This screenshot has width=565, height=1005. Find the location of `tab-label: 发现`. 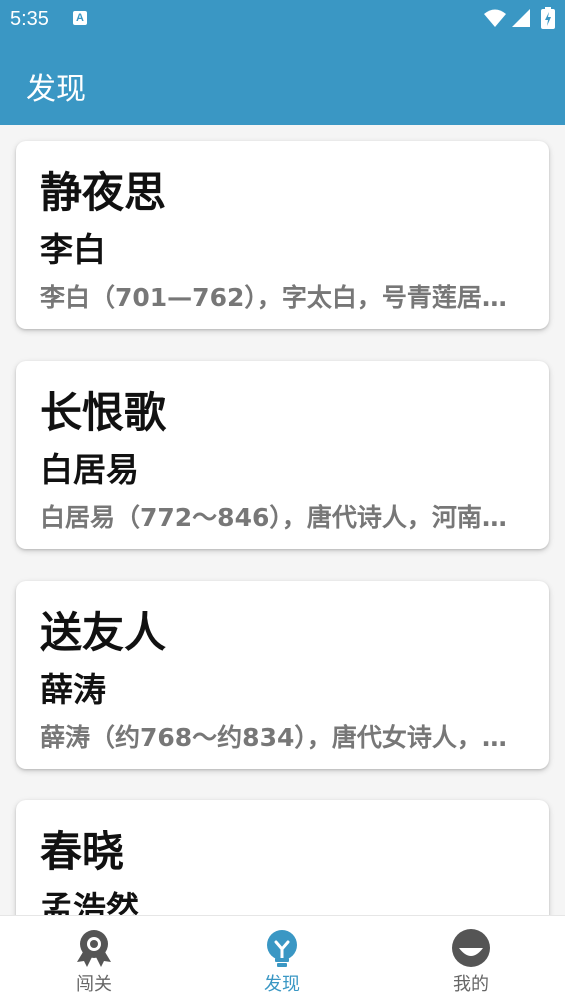

tab-label: 发现 is located at coordinates (282, 984).